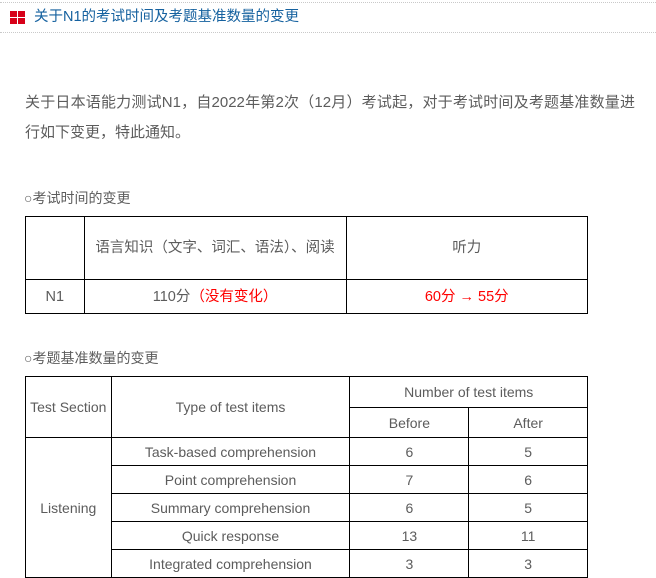 The height and width of the screenshot is (578, 656). What do you see at coordinates (409, 422) in the screenshot?
I see `header-cell-before: Before` at bounding box center [409, 422].